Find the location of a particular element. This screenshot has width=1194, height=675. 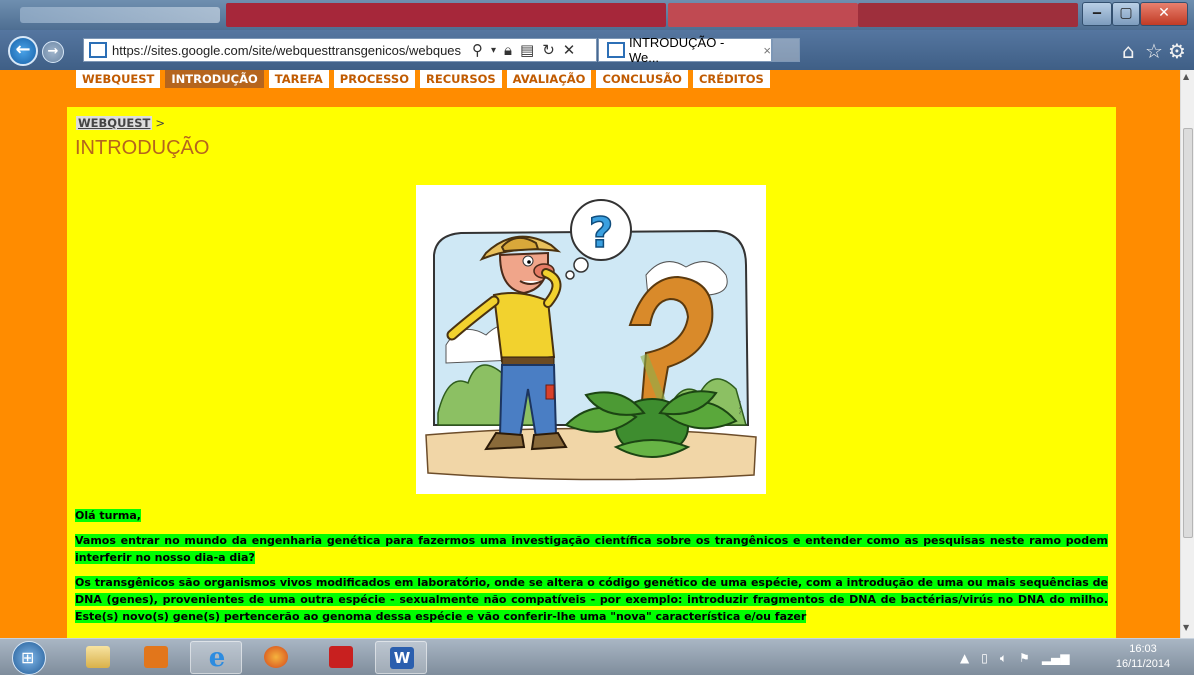

network-icon: ▯ is located at coordinates (984, 658).